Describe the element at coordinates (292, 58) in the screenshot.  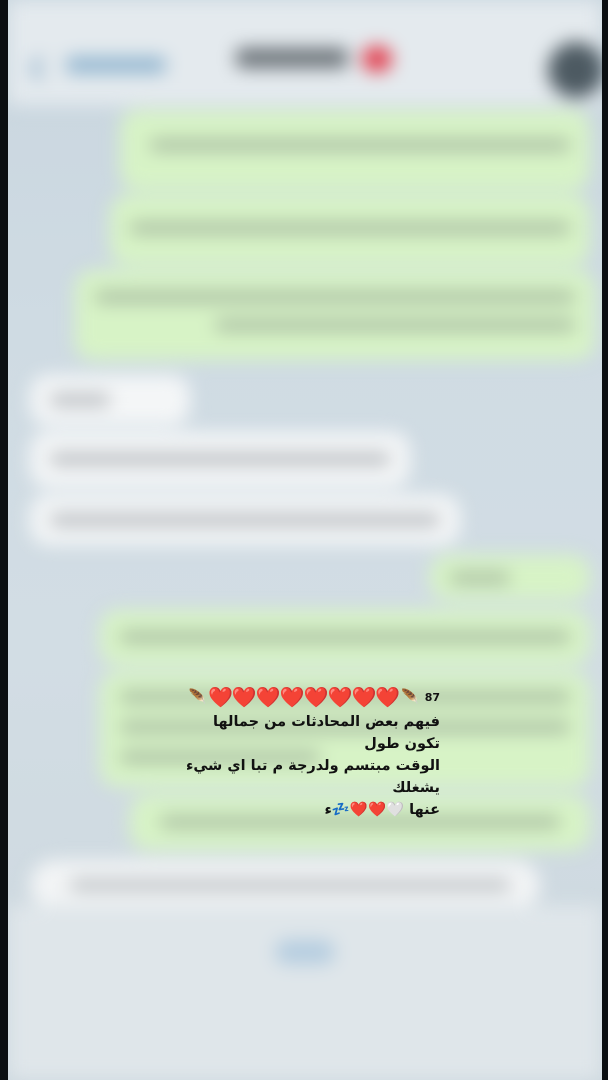
I see `contact-name` at that location.